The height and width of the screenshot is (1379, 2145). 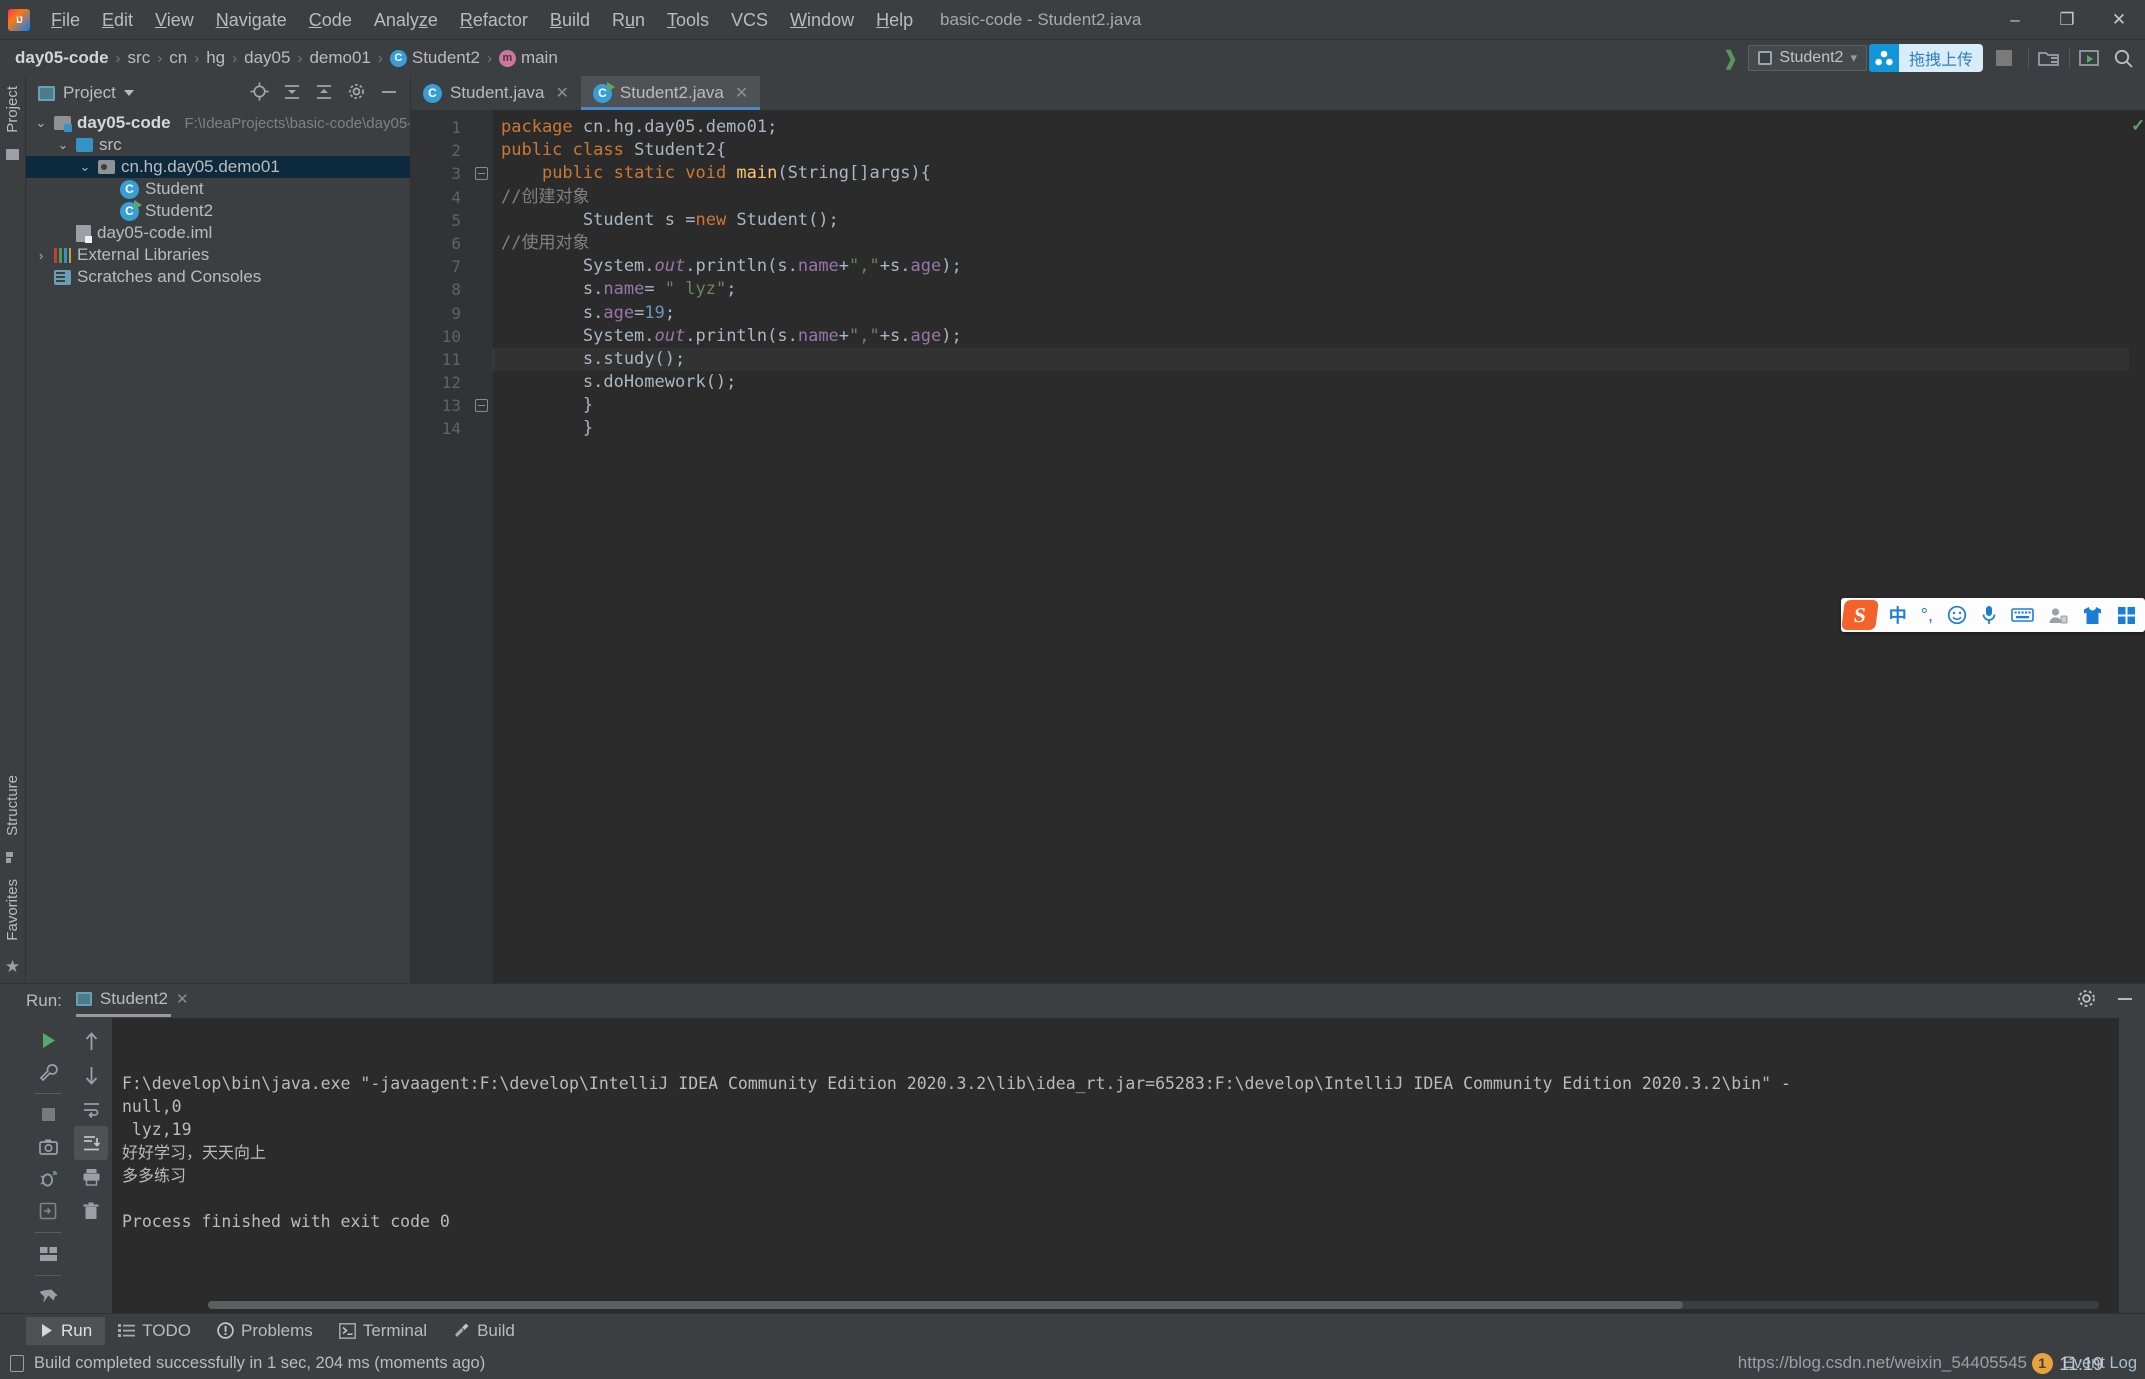 I want to click on code-line: //使用对象, so click(x=1311, y=243).